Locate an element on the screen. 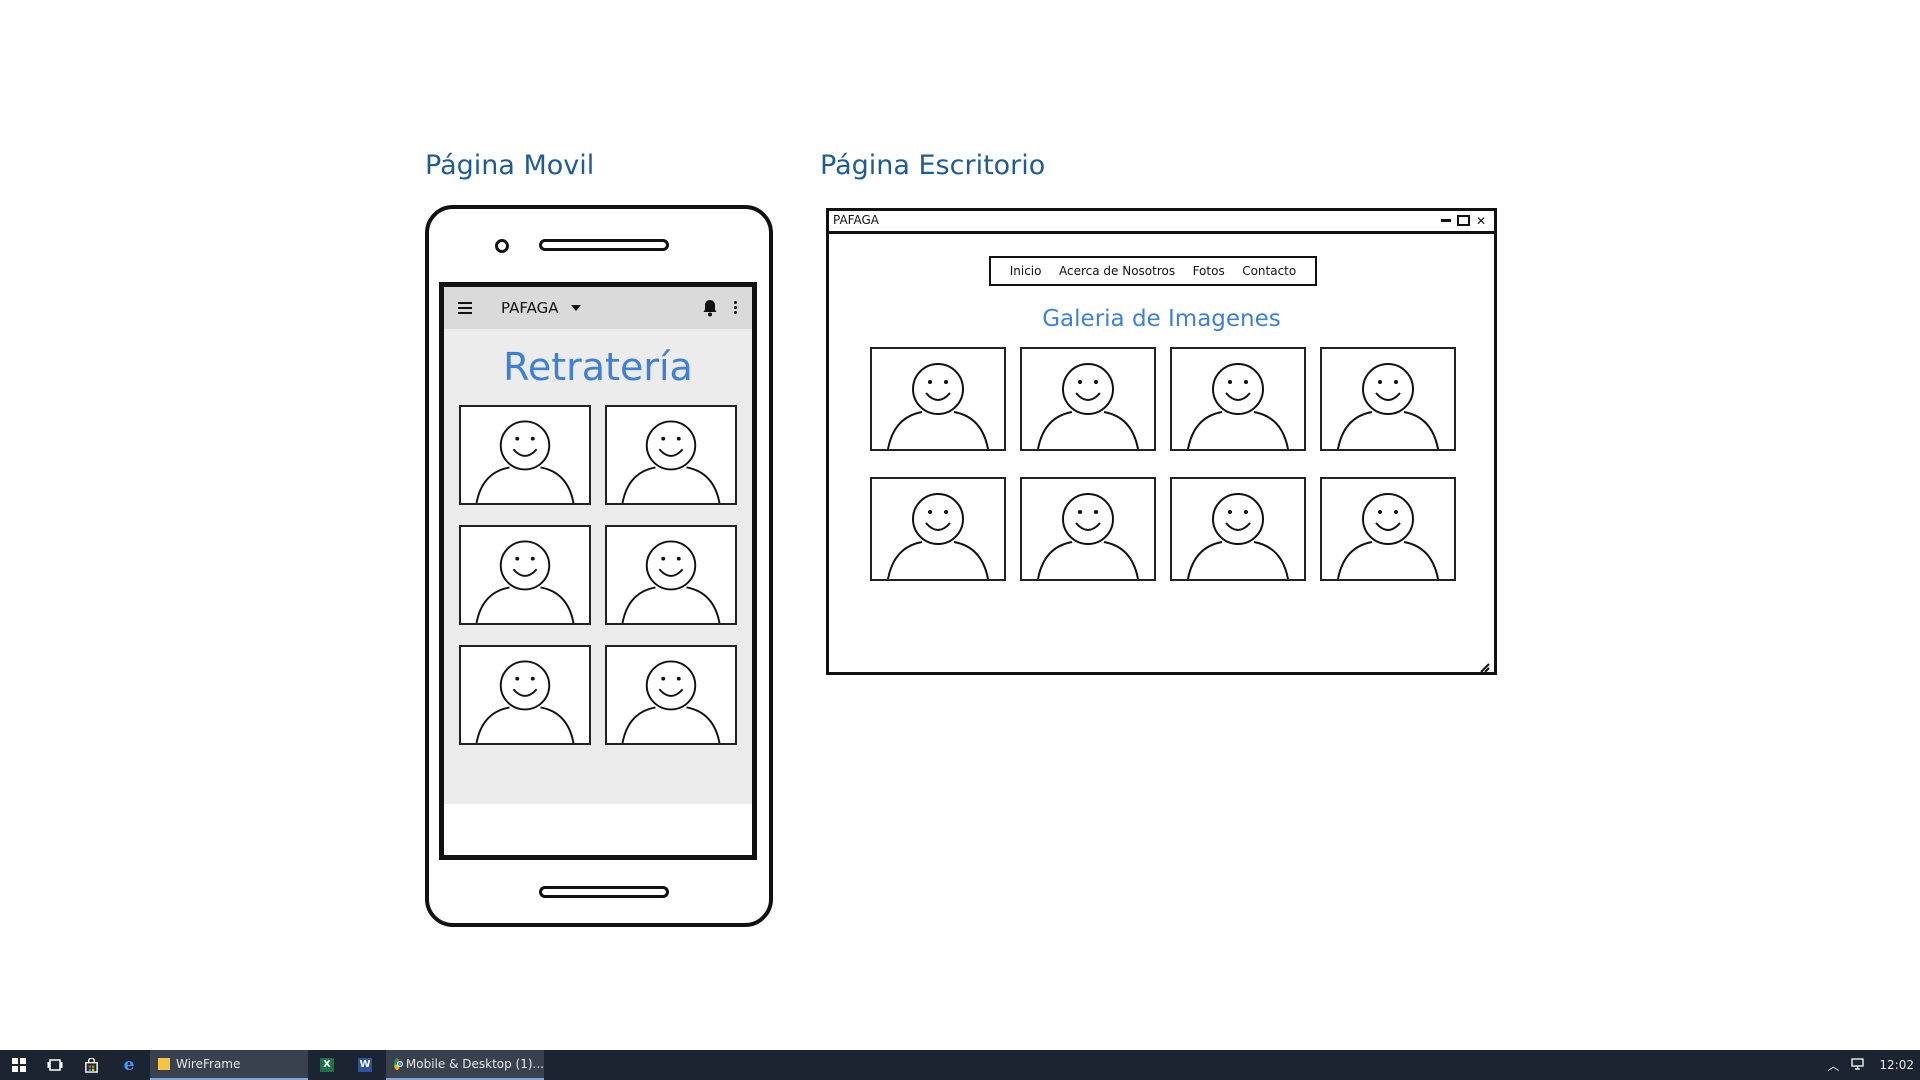 The image size is (1920, 1080). start-icon is located at coordinates (19, 1065).